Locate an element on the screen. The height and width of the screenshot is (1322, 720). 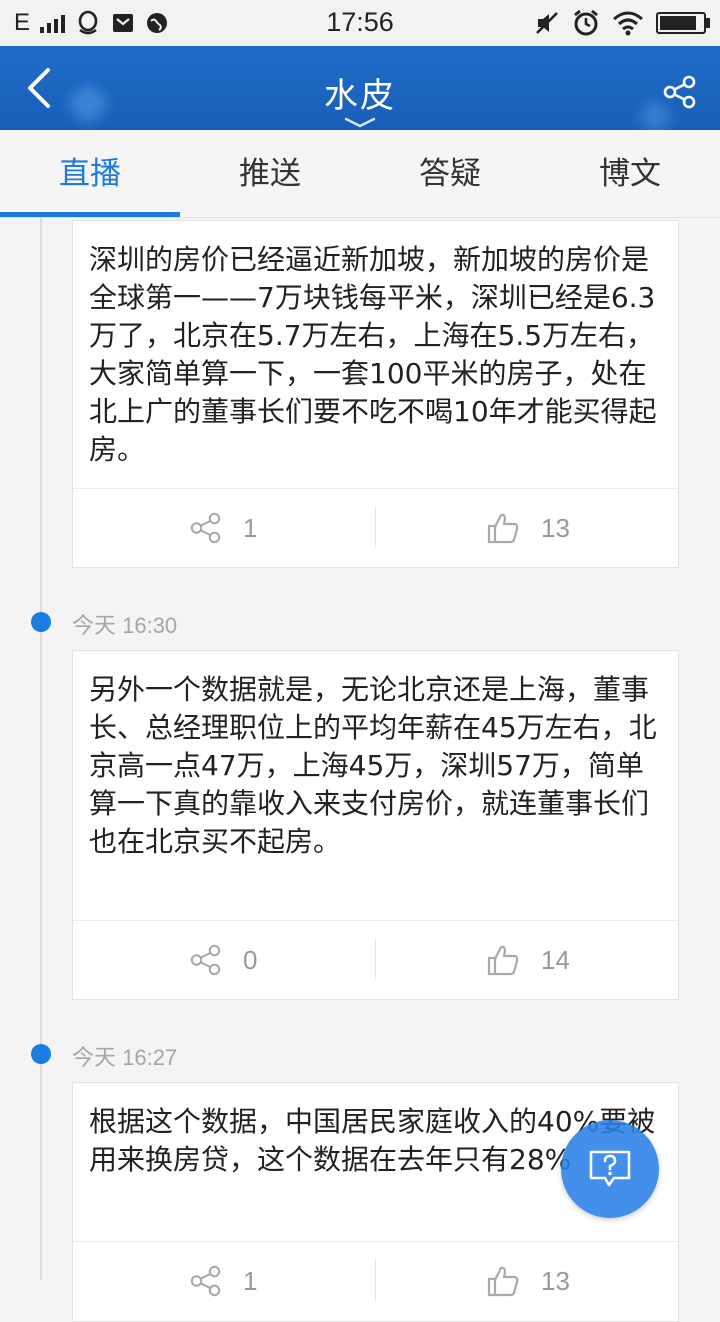
status-bar: E 17:56 is located at coordinates (360, 23).